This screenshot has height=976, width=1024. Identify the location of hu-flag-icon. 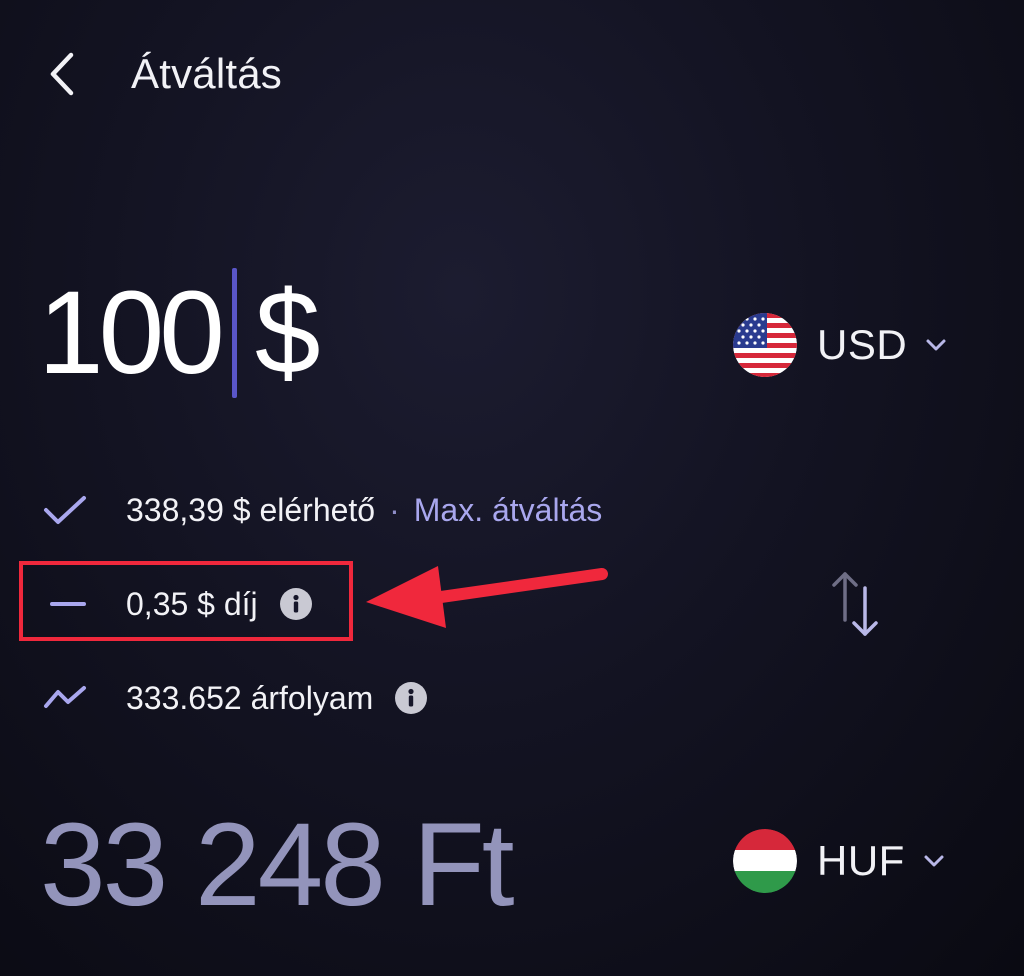
(765, 861).